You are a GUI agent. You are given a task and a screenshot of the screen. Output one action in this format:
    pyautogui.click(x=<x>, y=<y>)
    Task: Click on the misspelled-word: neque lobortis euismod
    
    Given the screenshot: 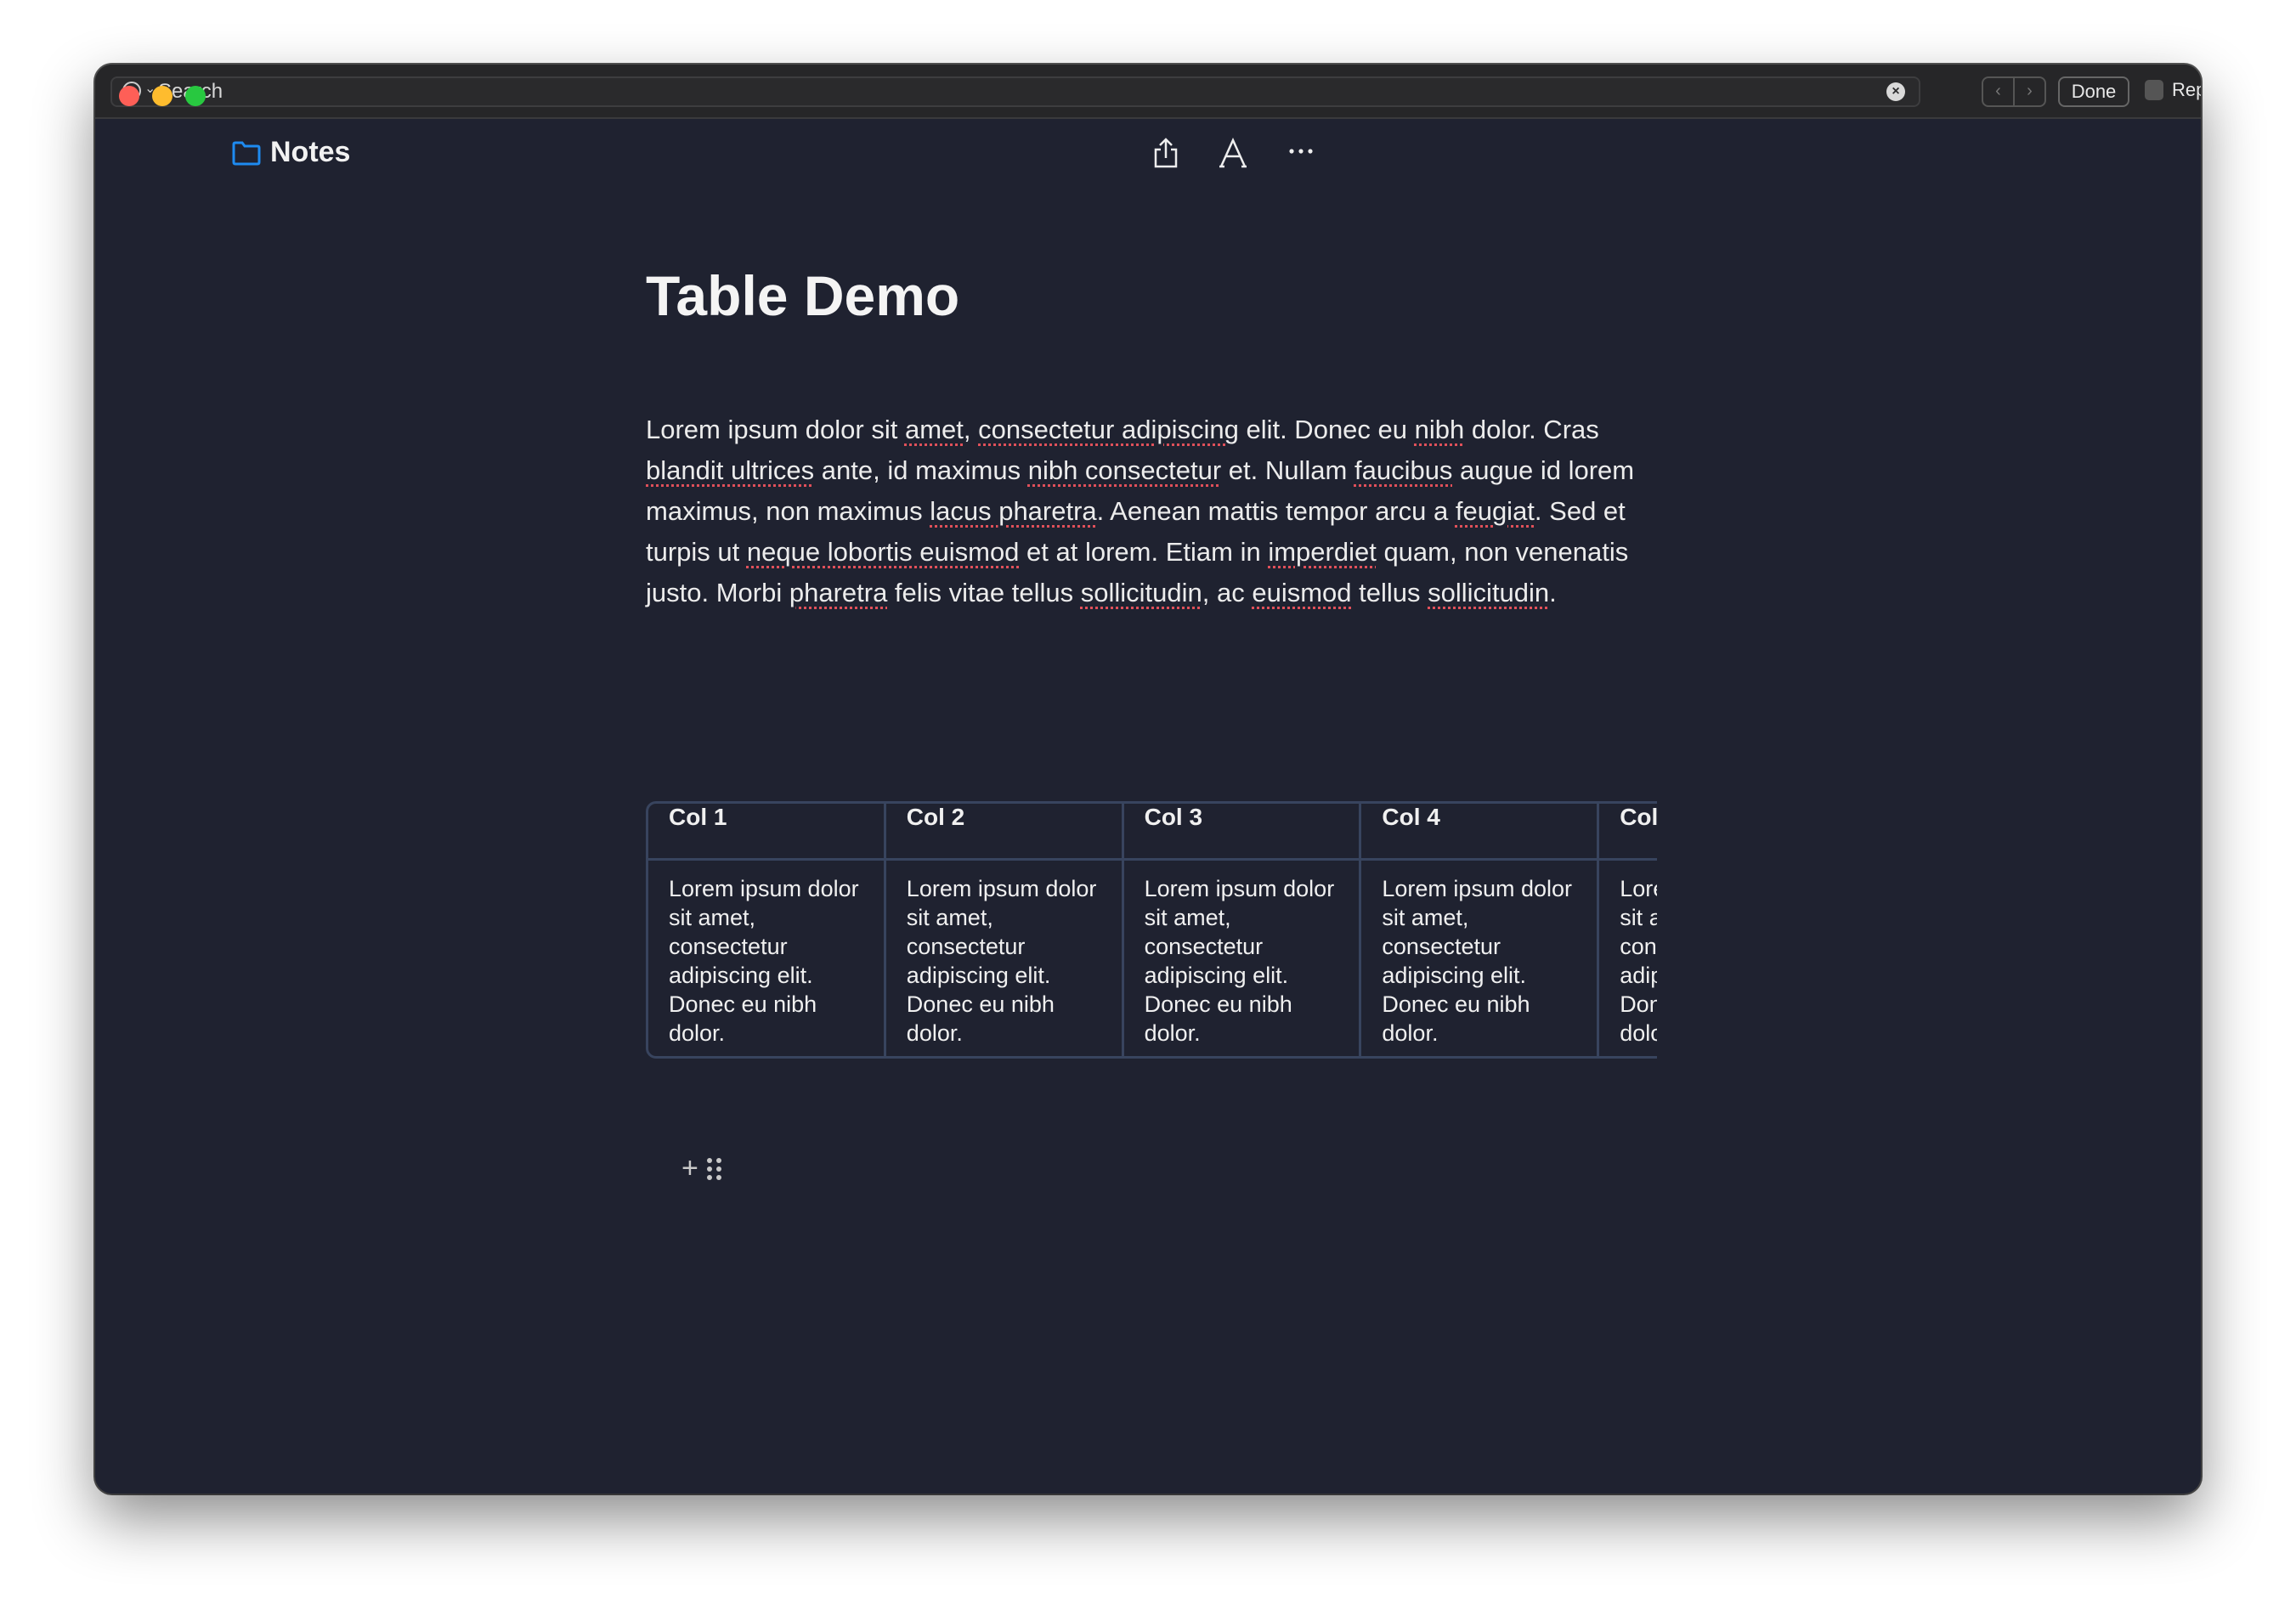 What is the action you would take?
    pyautogui.click(x=883, y=552)
    